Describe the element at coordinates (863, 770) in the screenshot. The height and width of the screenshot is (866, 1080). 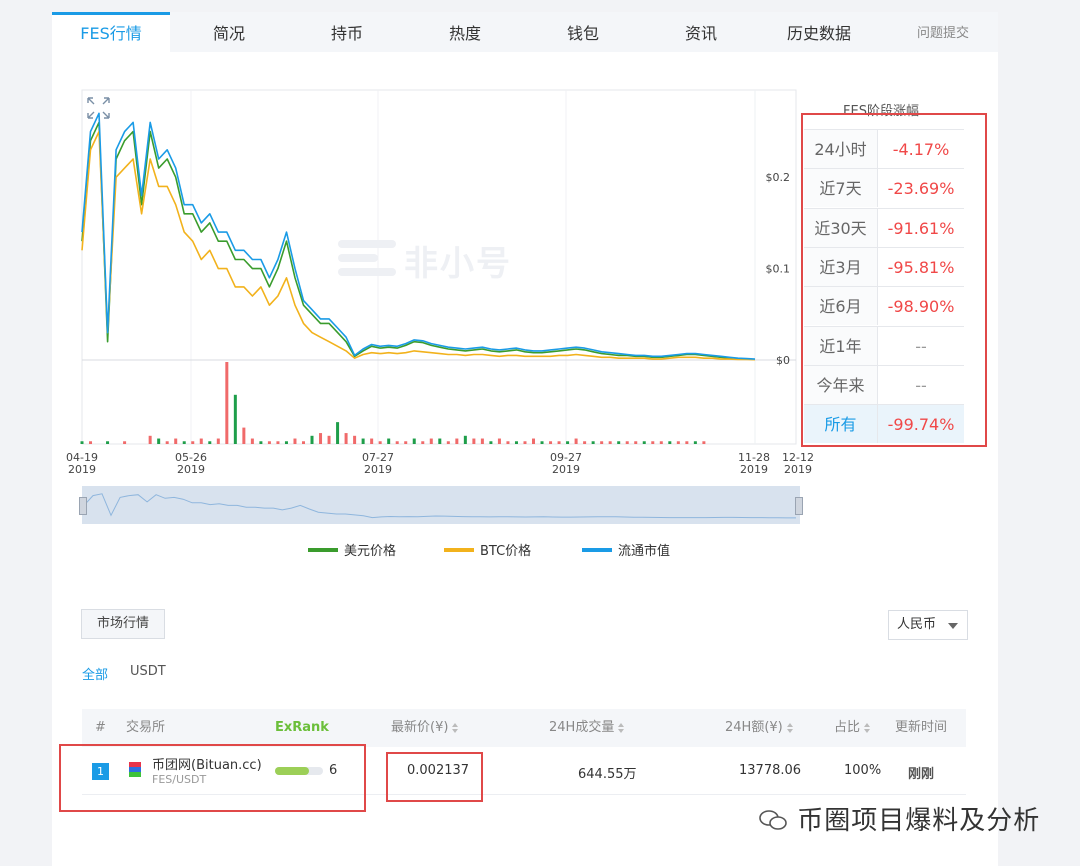
I see `share-value: 100%` at that location.